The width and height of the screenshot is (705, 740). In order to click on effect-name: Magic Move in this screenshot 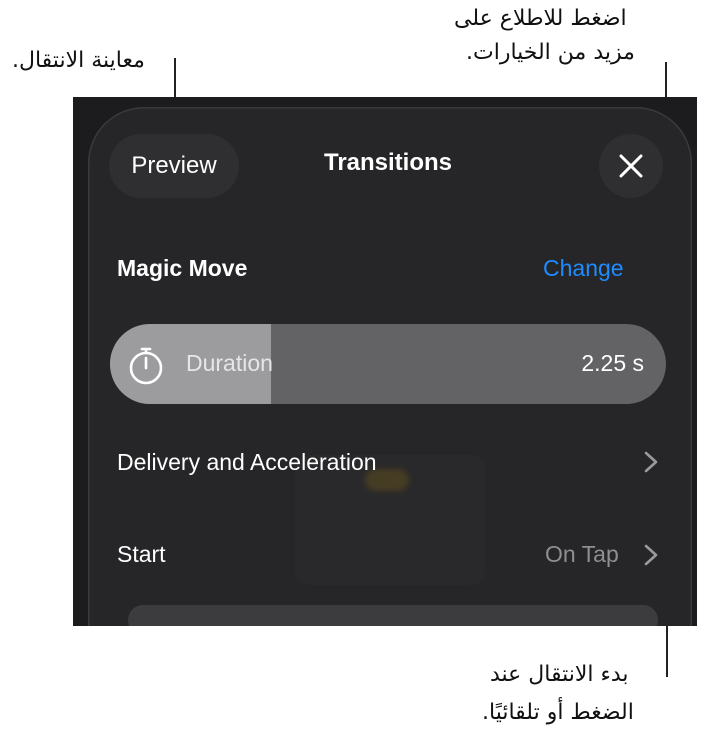, I will do `click(182, 268)`.